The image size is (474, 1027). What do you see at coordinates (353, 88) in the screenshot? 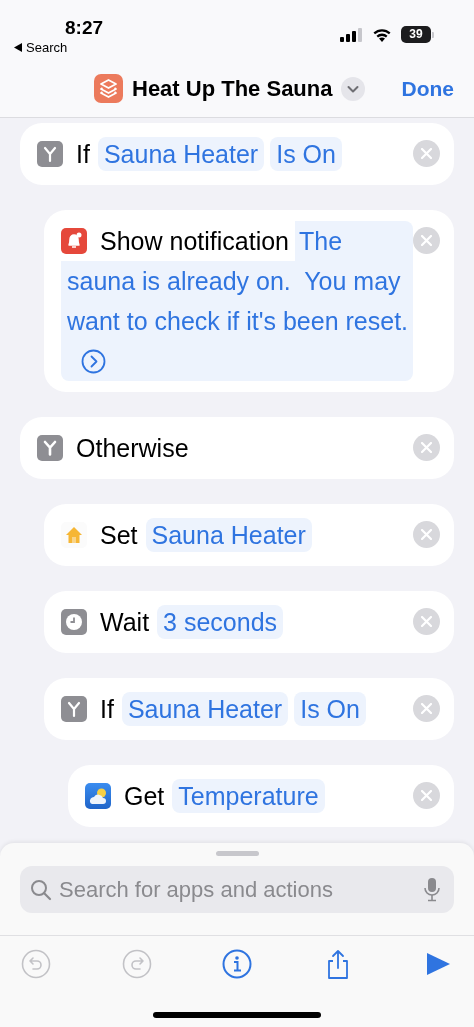
I see `chevron-down-icon` at bounding box center [353, 88].